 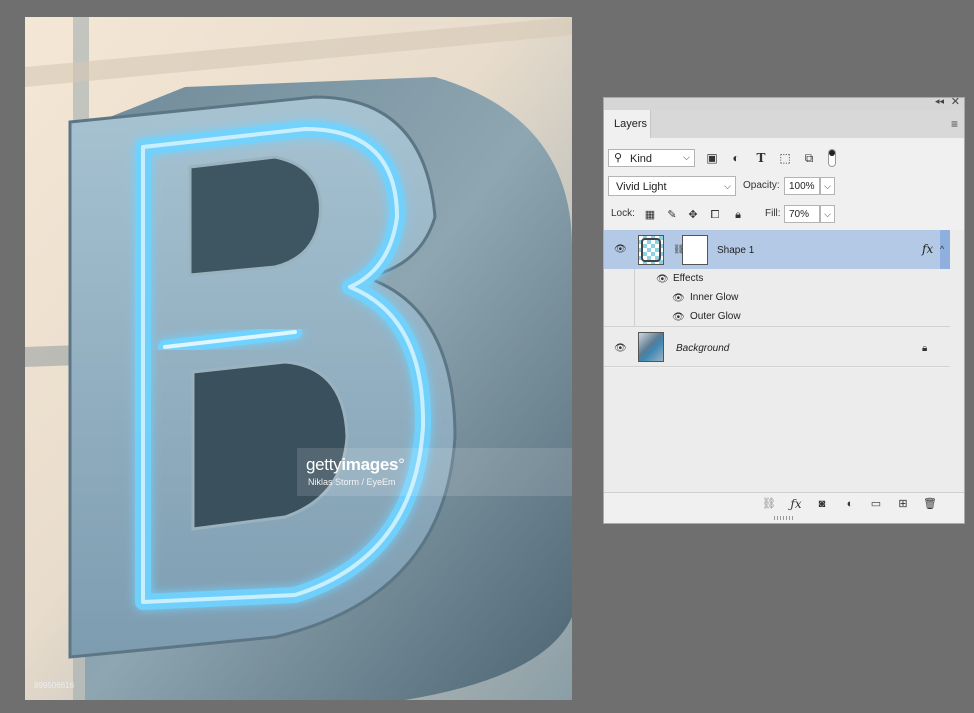 I want to click on fill-field: 70%, so click(x=802, y=214).